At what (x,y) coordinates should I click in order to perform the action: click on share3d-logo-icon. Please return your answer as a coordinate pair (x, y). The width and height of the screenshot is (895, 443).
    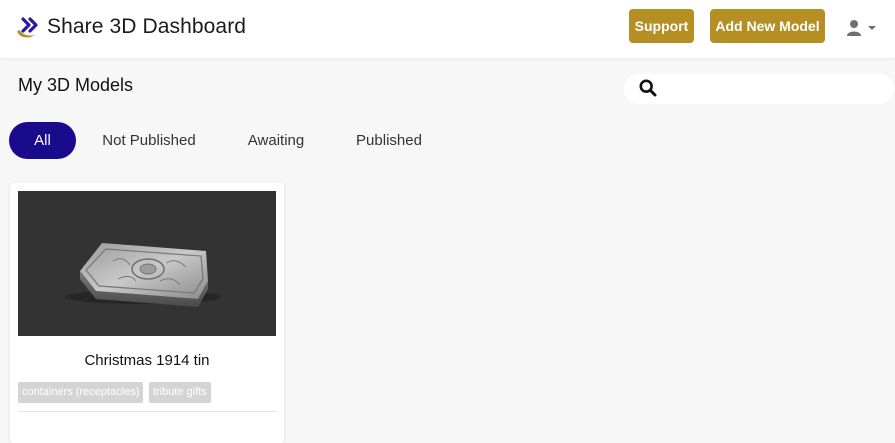
    Looking at the image, I should click on (27, 27).